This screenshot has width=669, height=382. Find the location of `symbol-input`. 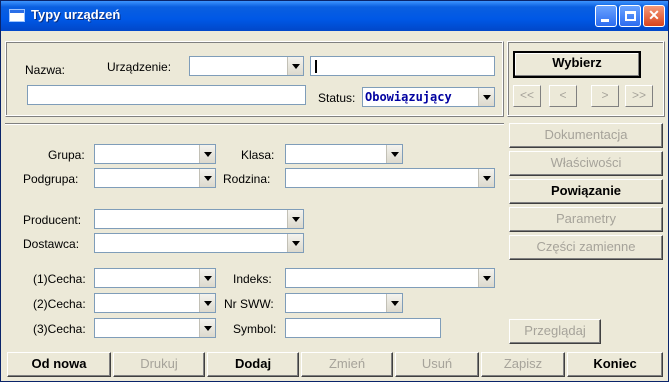

symbol-input is located at coordinates (363, 328).